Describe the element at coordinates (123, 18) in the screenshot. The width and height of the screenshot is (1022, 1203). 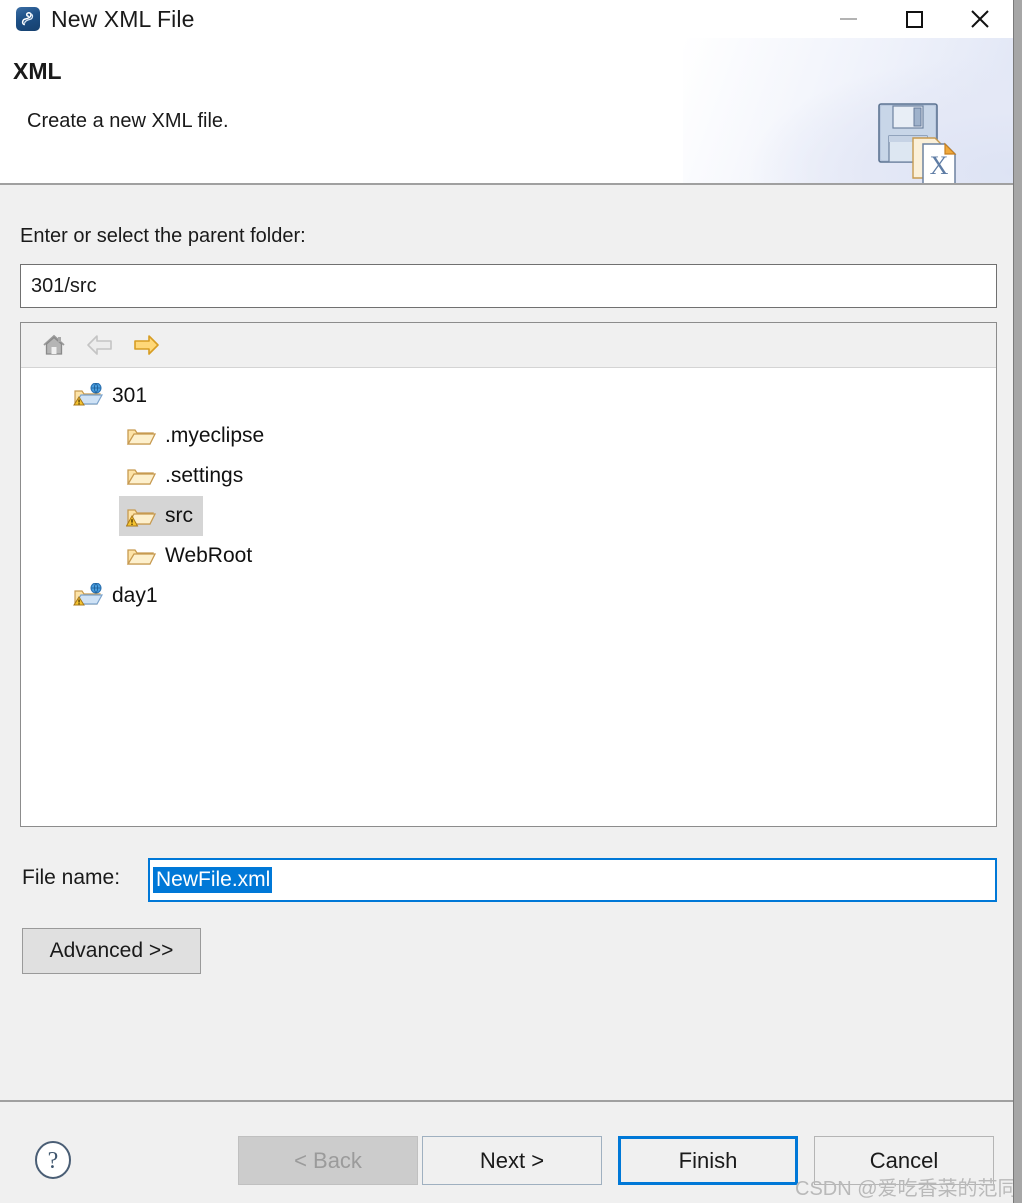
I see `window-title: New XML File` at that location.